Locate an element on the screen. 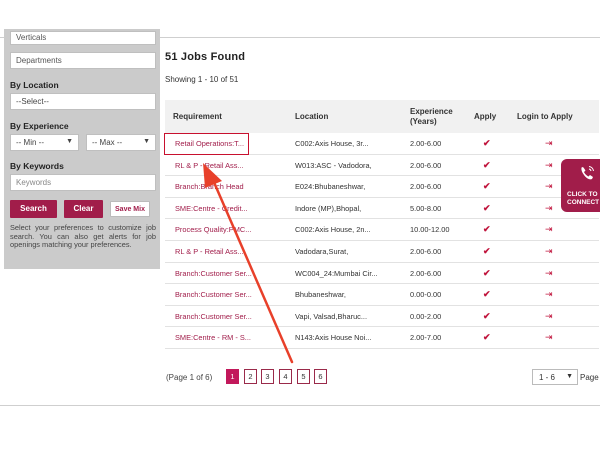 Image resolution: width=600 pixels, height=450 pixels. page-2-button: 2 is located at coordinates (250, 376).